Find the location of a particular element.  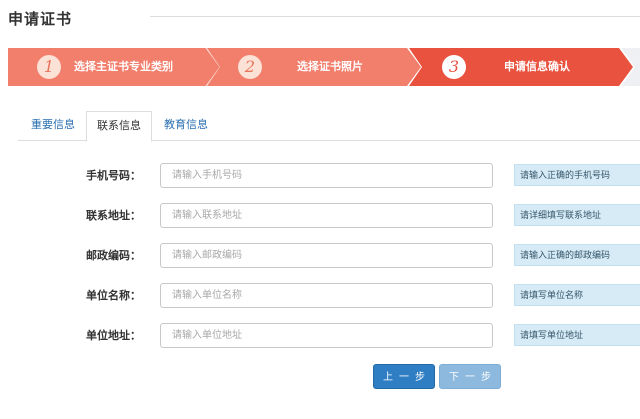

address-label: 联系地址： is located at coordinates (113, 215).